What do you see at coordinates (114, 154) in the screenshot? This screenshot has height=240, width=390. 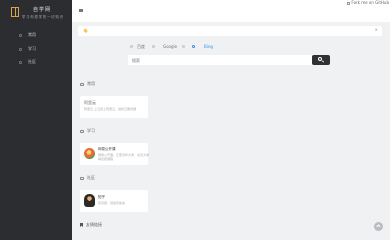 I see `site-card: 网易公开课 网易公开课，汇聚清华大学、北京大学 等优质课程` at bounding box center [114, 154].